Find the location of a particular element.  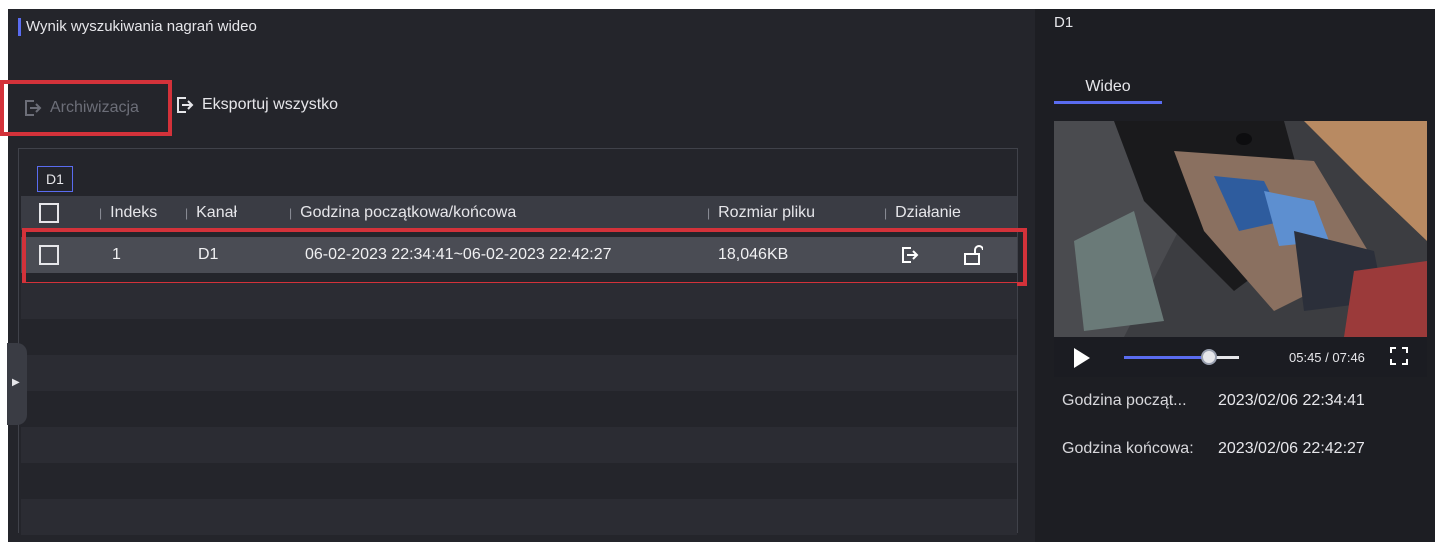

archive-button: Archiwizacja is located at coordinates (86, 108).